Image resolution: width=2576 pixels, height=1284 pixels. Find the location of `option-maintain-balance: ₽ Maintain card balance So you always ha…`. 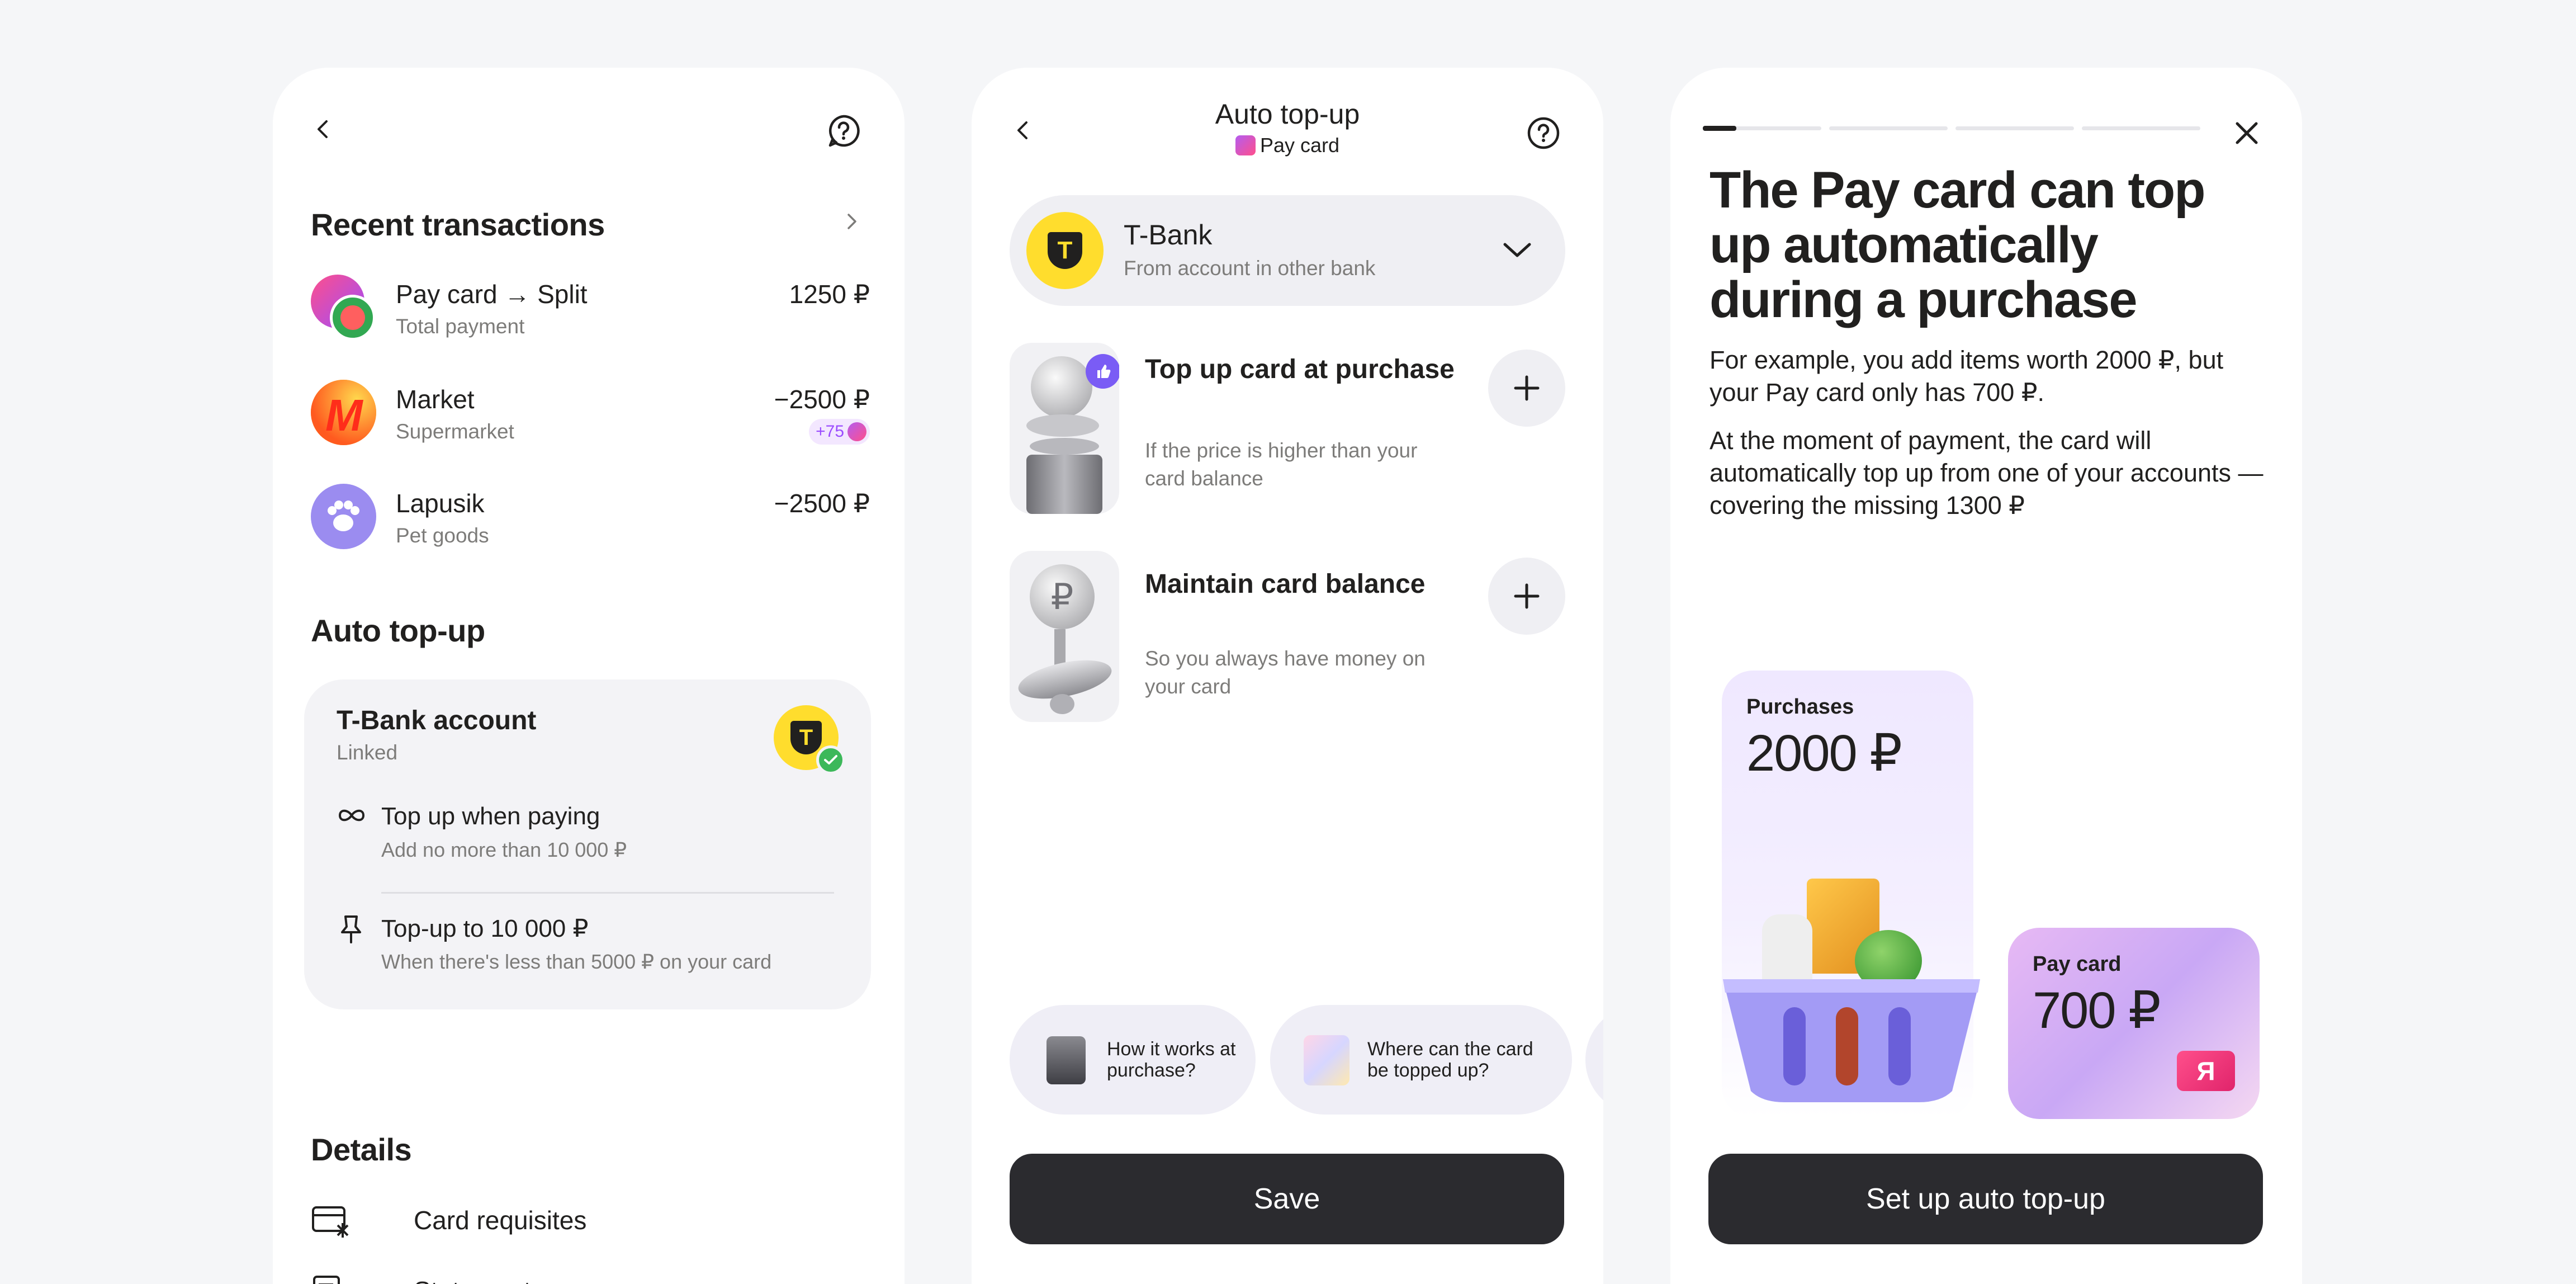

option-maintain-balance: ₽ Maintain card balance So you always ha… is located at coordinates (1287, 637).